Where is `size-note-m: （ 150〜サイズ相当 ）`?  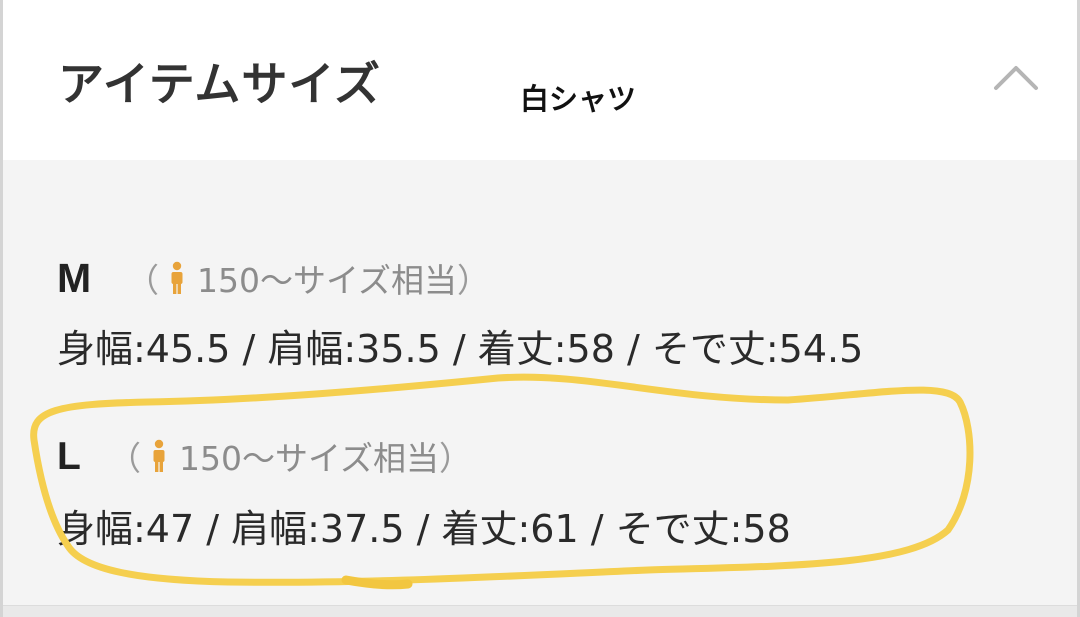
size-note-m: （ 150〜サイズ相当 ） is located at coordinates (308, 278).